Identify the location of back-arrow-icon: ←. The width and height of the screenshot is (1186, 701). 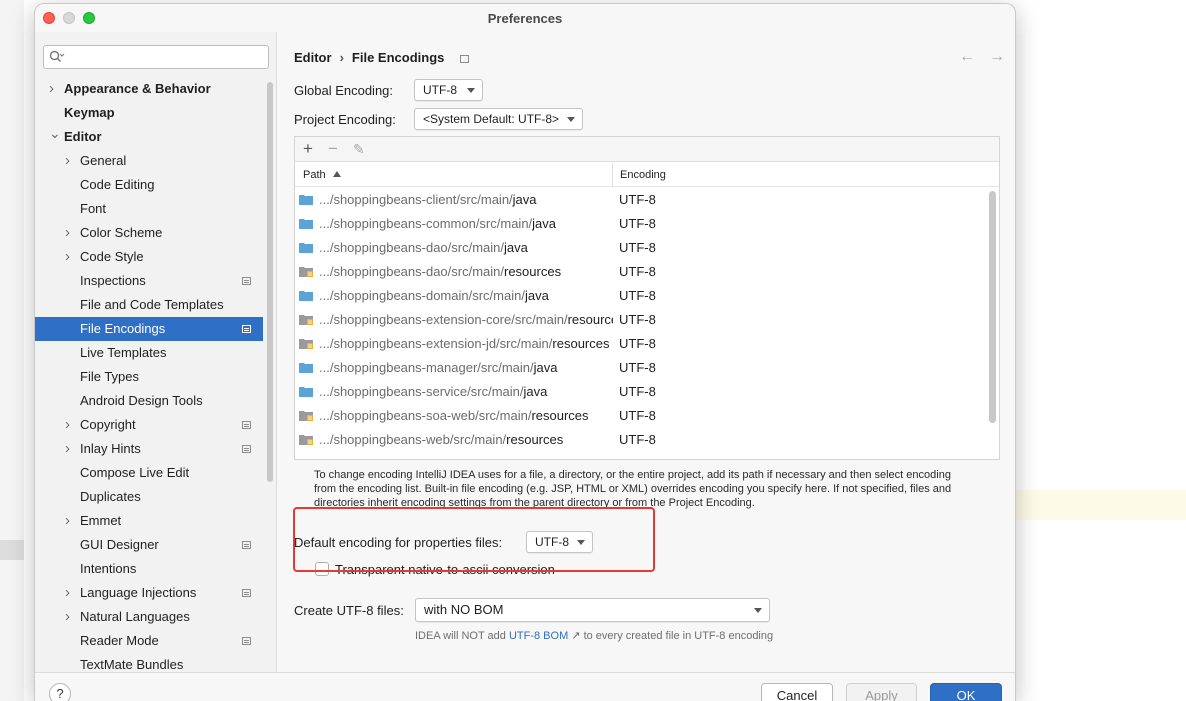
(967, 56).